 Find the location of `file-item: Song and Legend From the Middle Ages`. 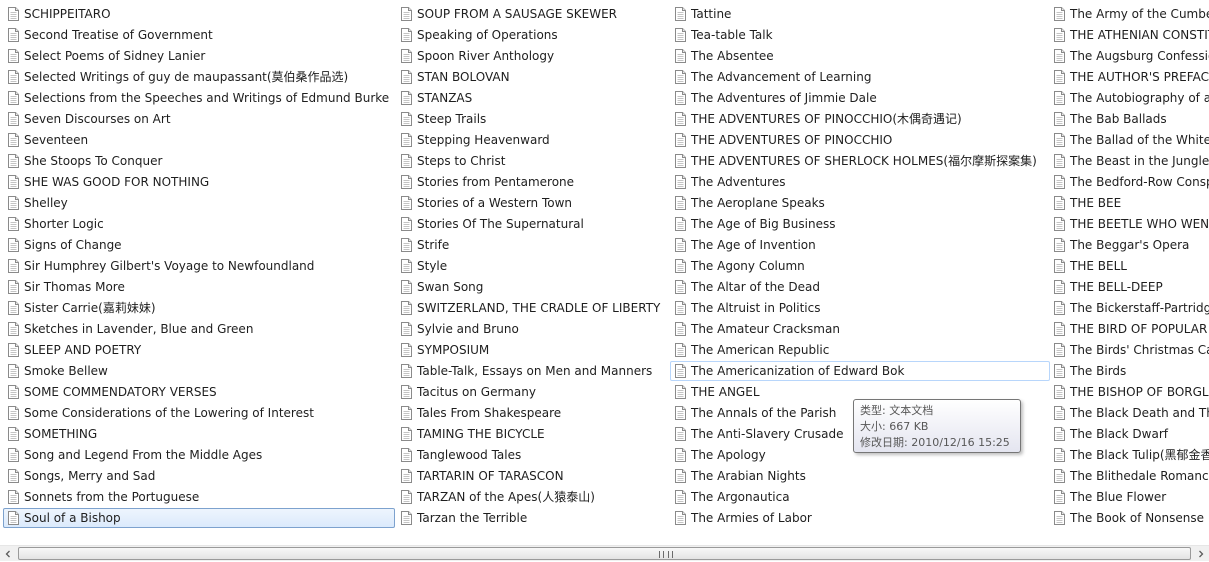

file-item: Song and Legend From the Middle Ages is located at coordinates (199, 455).